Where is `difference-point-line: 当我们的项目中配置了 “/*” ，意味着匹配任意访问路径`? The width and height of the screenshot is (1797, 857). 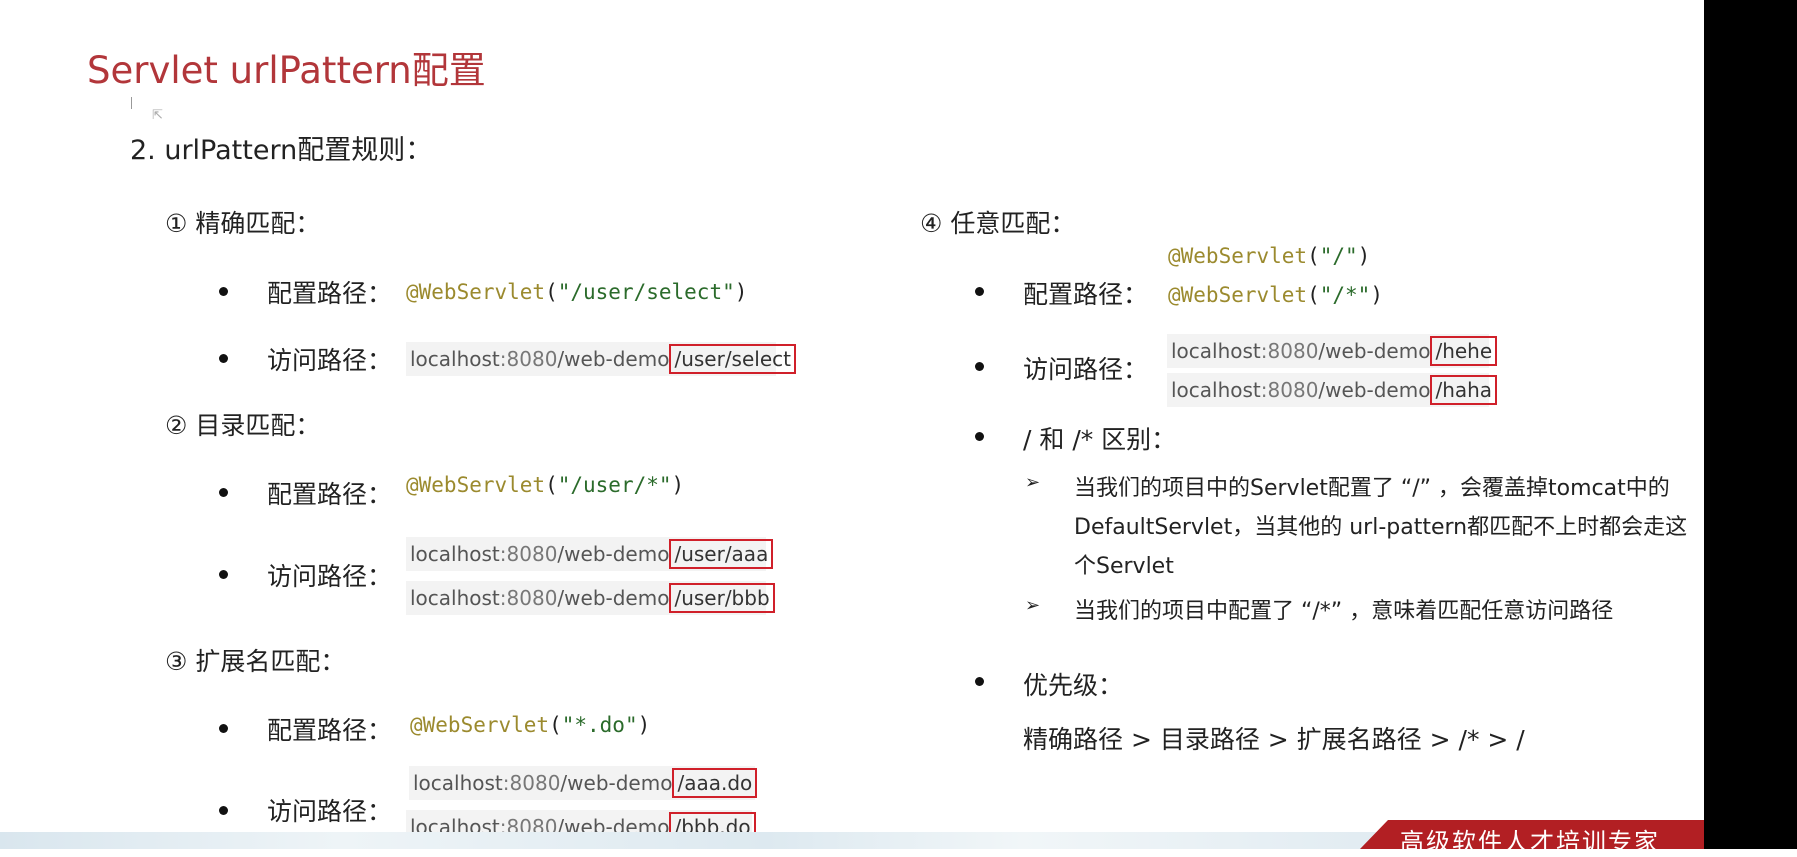 difference-point-line: 当我们的项目中配置了 “/*” ，意味着匹配任意访问路径 is located at coordinates (1344, 611).